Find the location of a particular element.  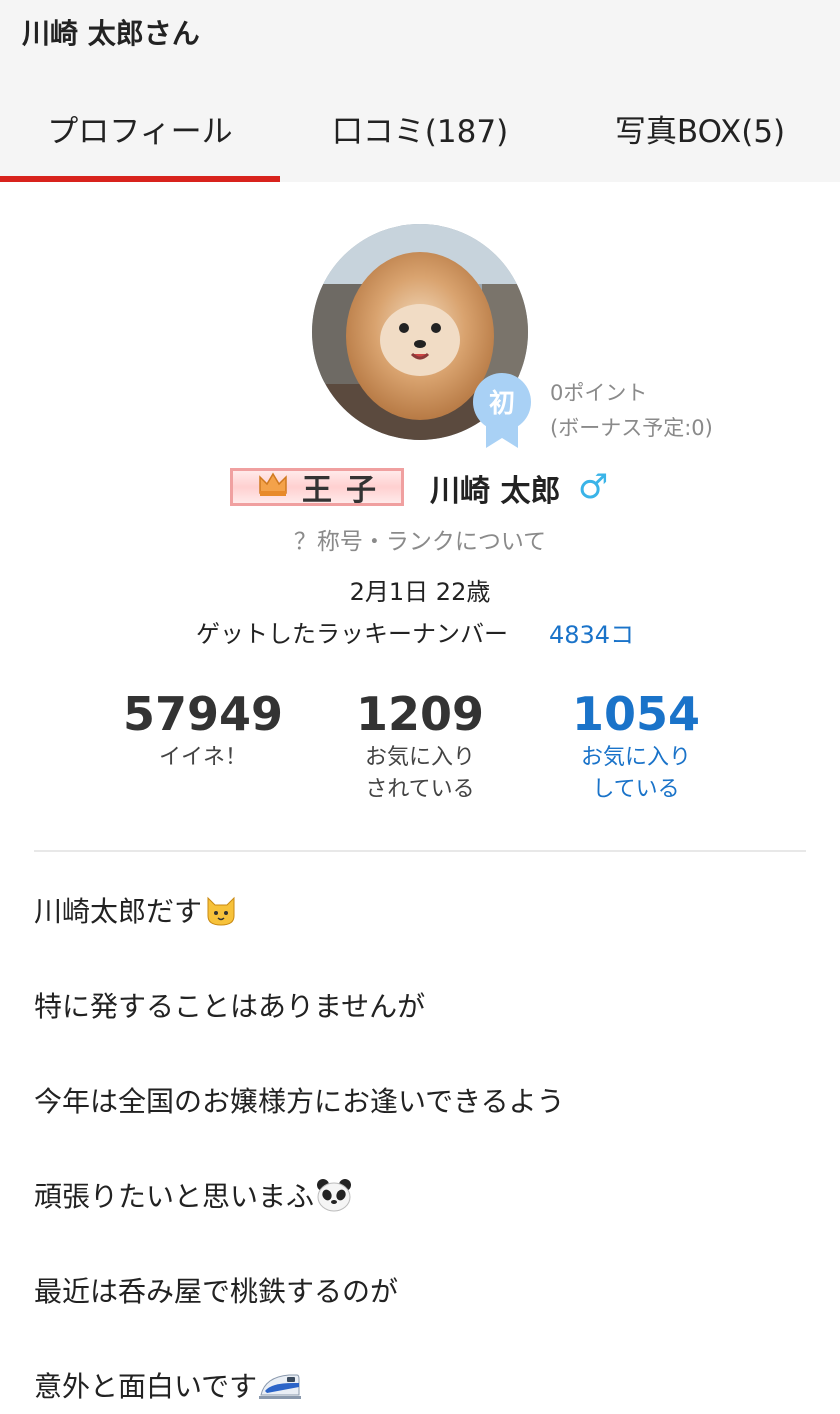

bio-text: 最近は呑み屋で桃鉄するのが is located at coordinates (216, 1291).